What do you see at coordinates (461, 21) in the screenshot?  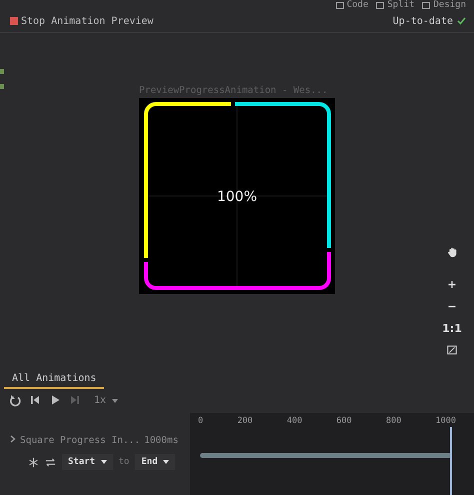 I see `check-icon` at bounding box center [461, 21].